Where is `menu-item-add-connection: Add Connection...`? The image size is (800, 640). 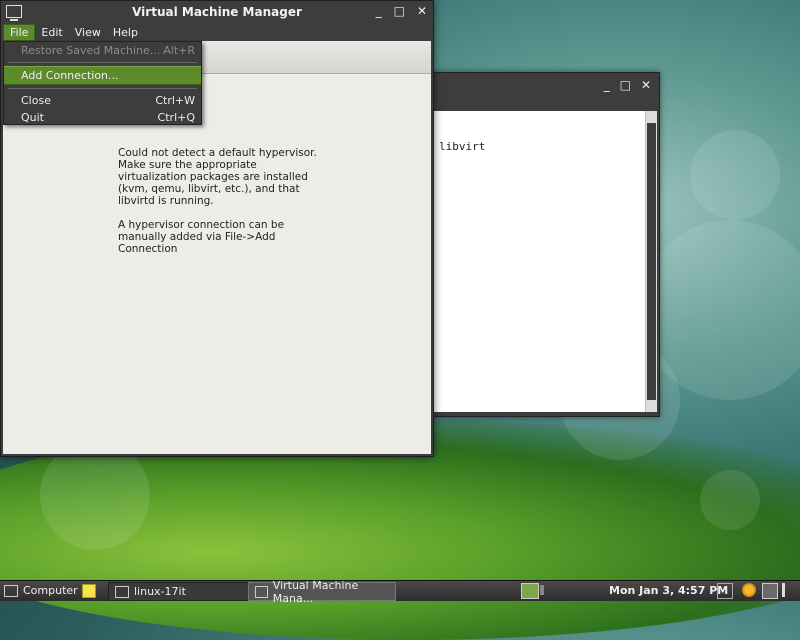
menu-item-add-connection: Add Connection... is located at coordinates (102, 75).